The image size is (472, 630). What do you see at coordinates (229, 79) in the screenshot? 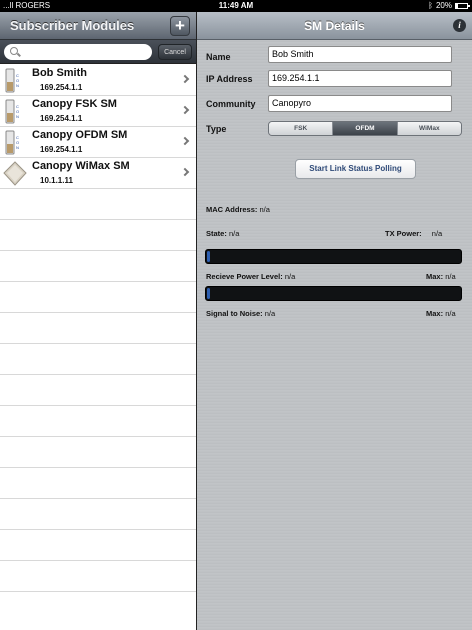
I see `ip-address-label: IP Address` at bounding box center [229, 79].